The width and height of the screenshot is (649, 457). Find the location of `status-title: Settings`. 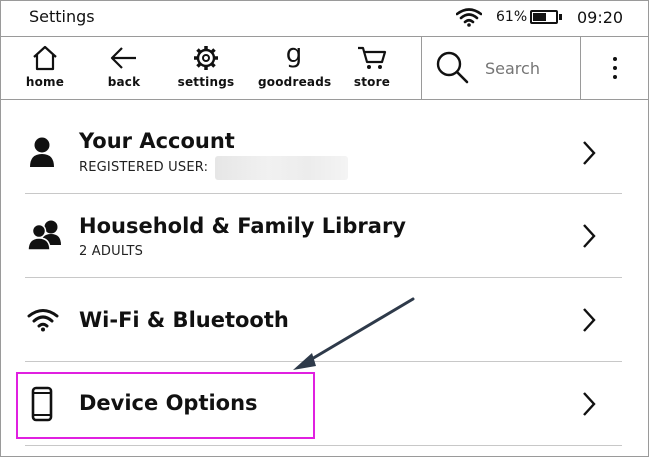

status-title: Settings is located at coordinates (62, 16).